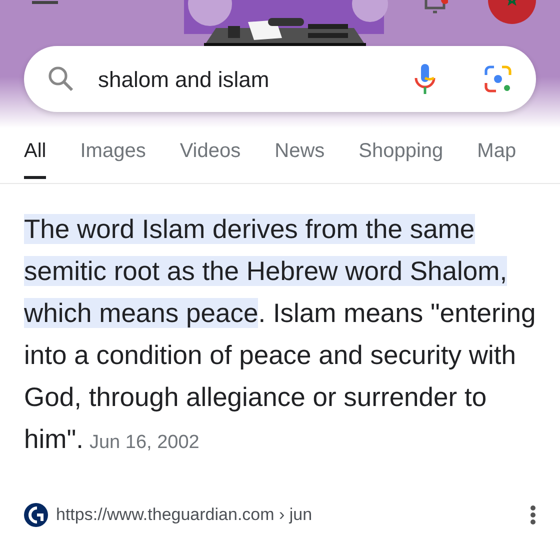 The image size is (560, 560). I want to click on search-tab: Map, so click(496, 157).